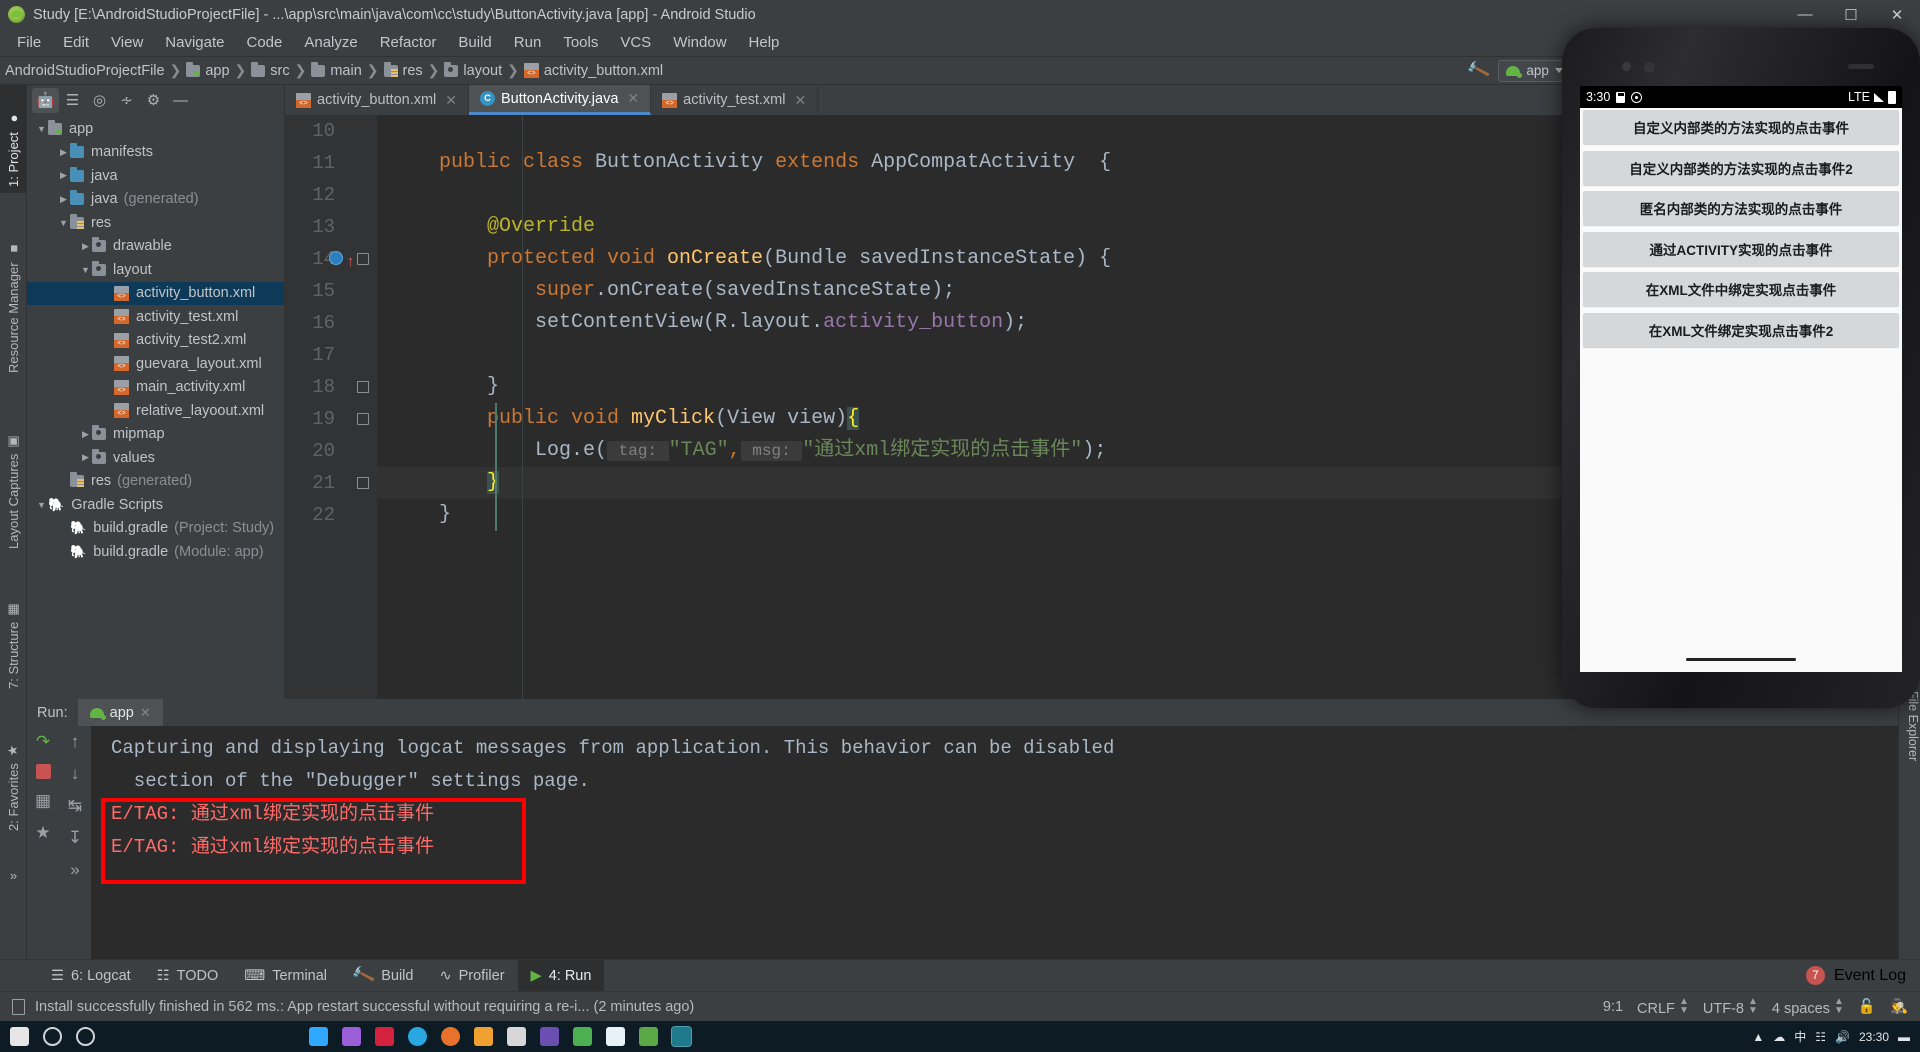 The image size is (1920, 1052). I want to click on scroll-to-end-icon: ↧, so click(75, 838).